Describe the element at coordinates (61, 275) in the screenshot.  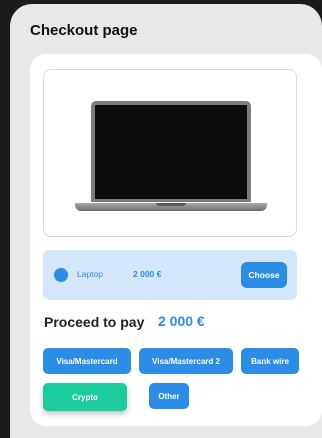
I see `radio-selected-icon` at that location.